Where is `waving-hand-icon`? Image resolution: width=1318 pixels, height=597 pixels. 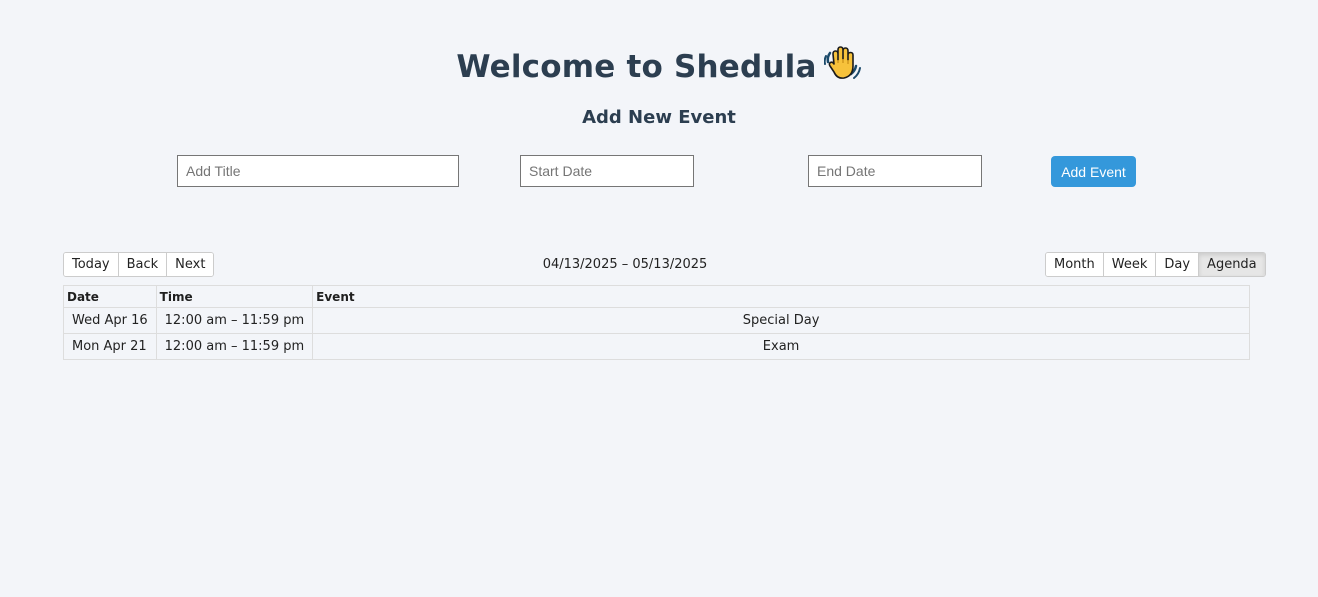 waving-hand-icon is located at coordinates (842, 65).